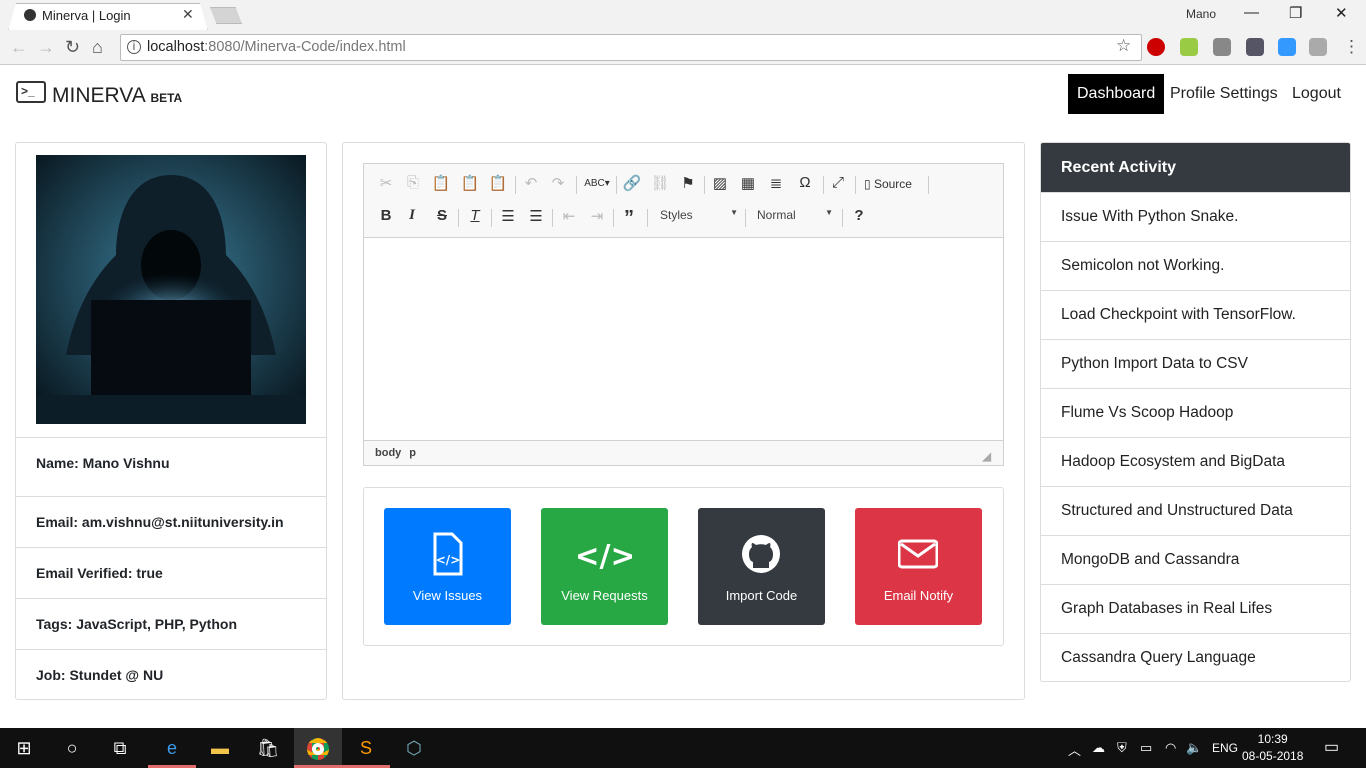 This screenshot has width=1366, height=768. Describe the element at coordinates (171, 623) in the screenshot. I see `profile-tags: Tags: JavaScript, PHP, Python` at that location.